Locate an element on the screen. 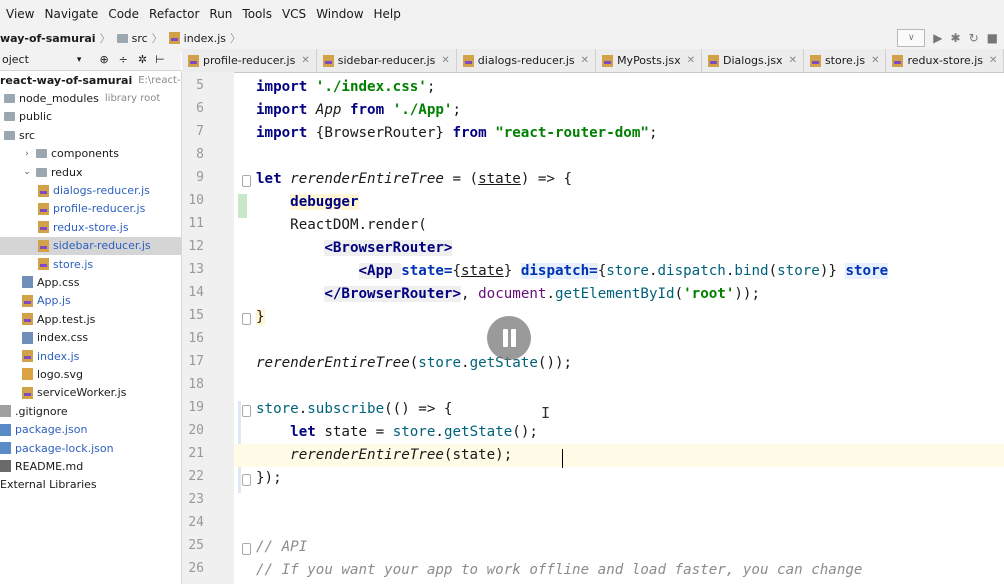  tree-item: .gitignore is located at coordinates (90, 411).